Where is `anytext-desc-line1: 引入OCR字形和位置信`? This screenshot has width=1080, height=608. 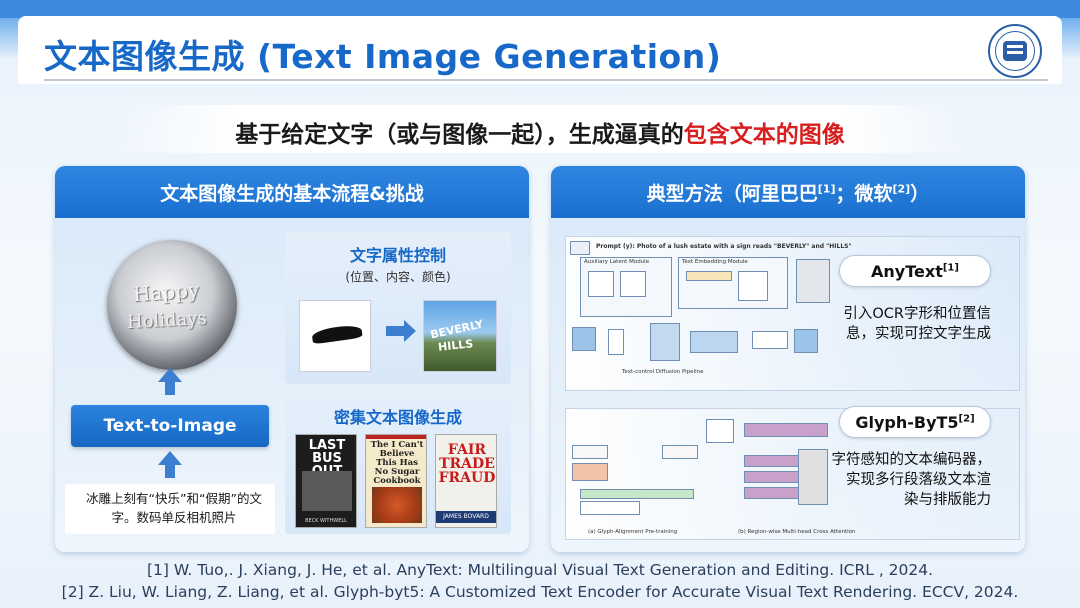
anytext-desc-line1: 引入OCR字形和位置信 is located at coordinates (917, 314).